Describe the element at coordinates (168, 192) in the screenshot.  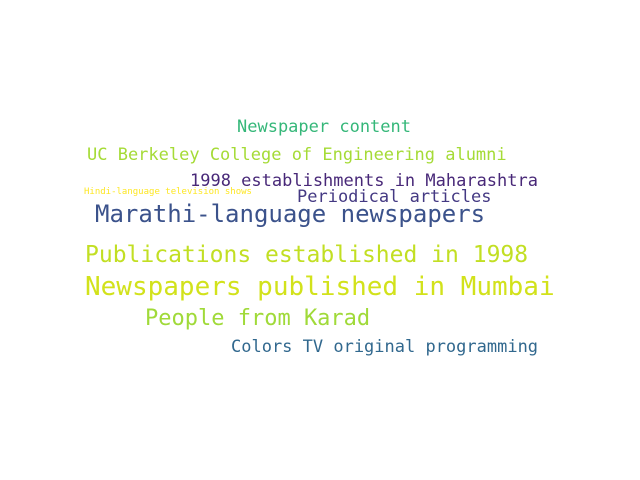
I see `word-hindi-language-tv-shows: Hindi-language television shows` at that location.